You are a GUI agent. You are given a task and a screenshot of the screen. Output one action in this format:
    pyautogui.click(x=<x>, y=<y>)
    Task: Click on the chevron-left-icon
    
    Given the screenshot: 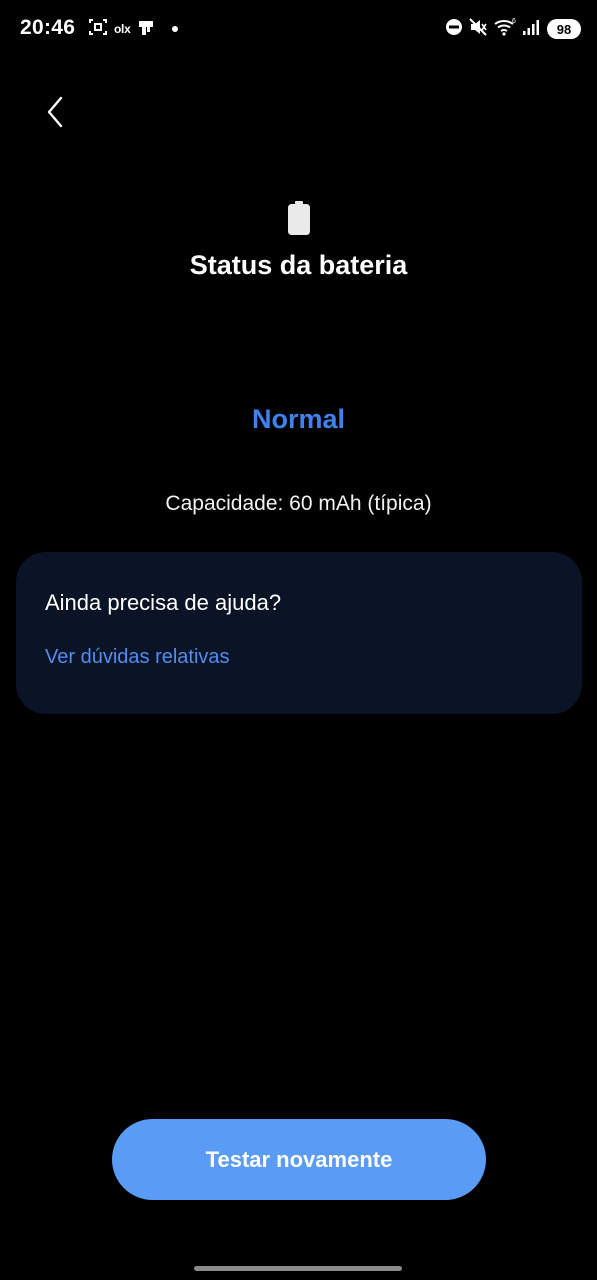 What is the action you would take?
    pyautogui.click(x=56, y=114)
    